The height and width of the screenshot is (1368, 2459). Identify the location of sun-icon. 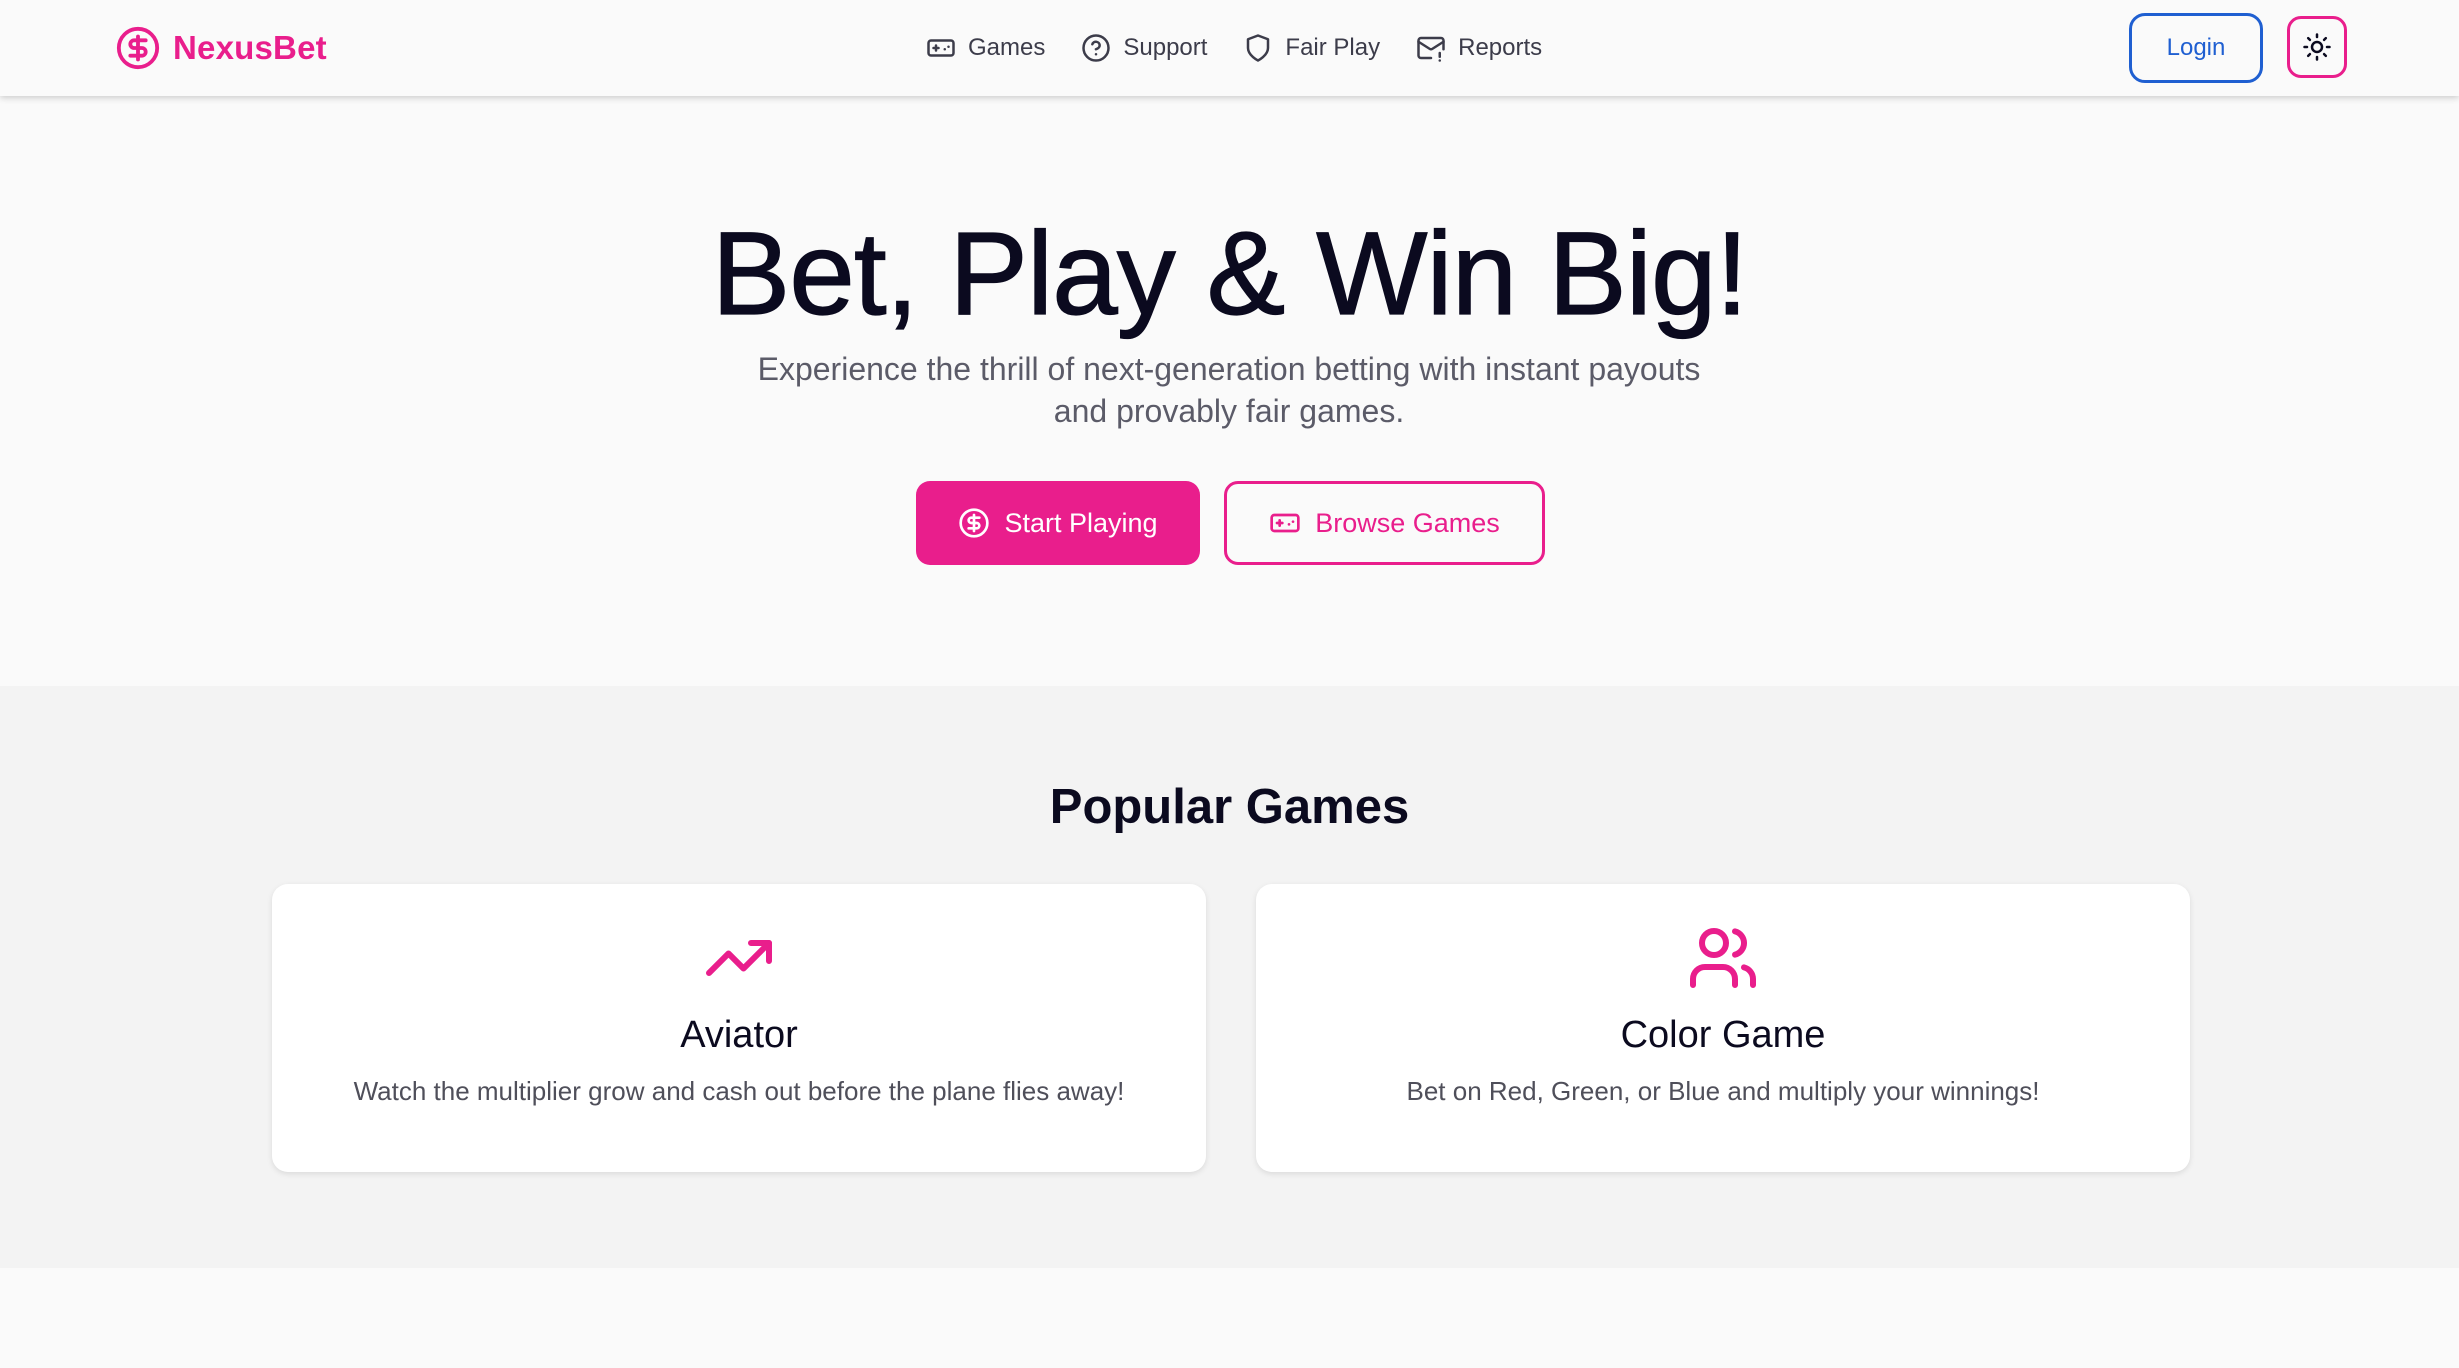
(2317, 47).